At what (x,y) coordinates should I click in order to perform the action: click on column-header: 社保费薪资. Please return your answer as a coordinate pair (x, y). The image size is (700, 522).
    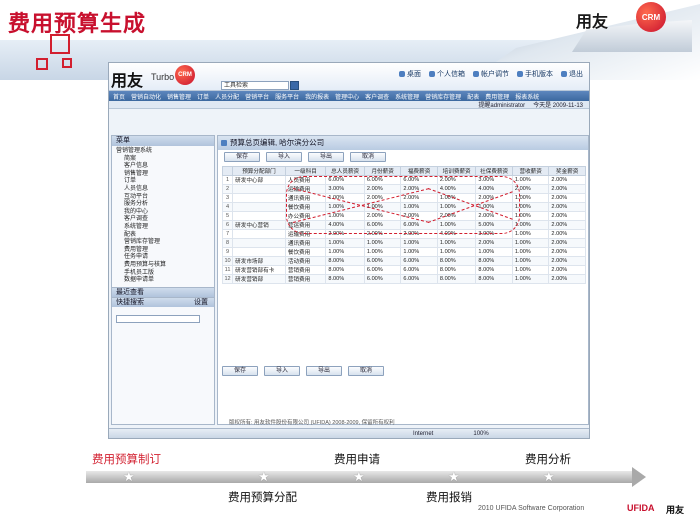
    Looking at the image, I should click on (494, 171).